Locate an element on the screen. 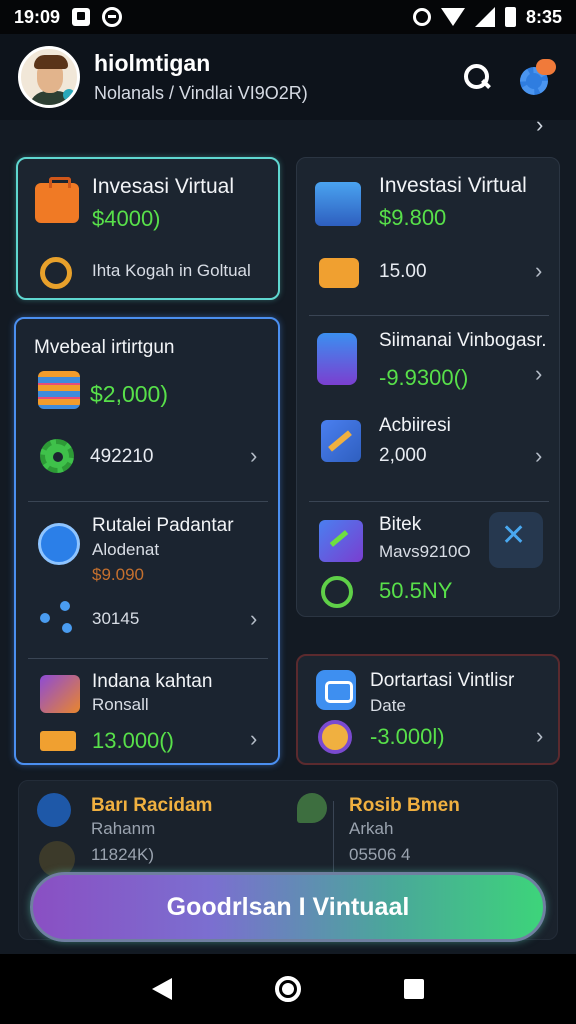  card-deposit: Dortartasi Vintlisr Date -3.000l) › is located at coordinates (428, 709).